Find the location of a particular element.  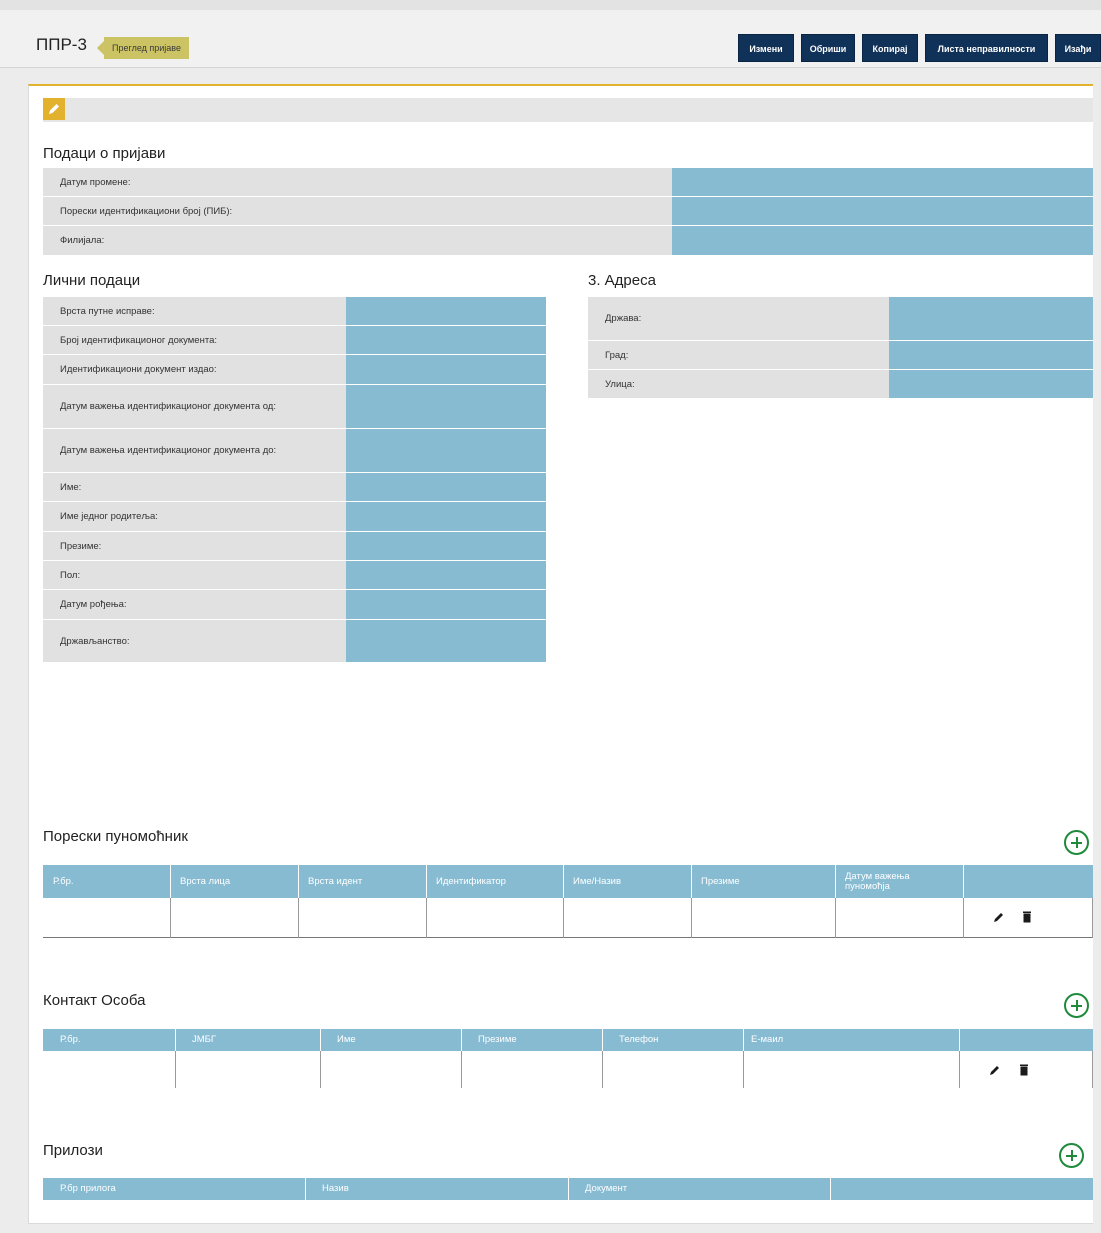

breadcrumb: Преглед пријаве is located at coordinates (143, 48).